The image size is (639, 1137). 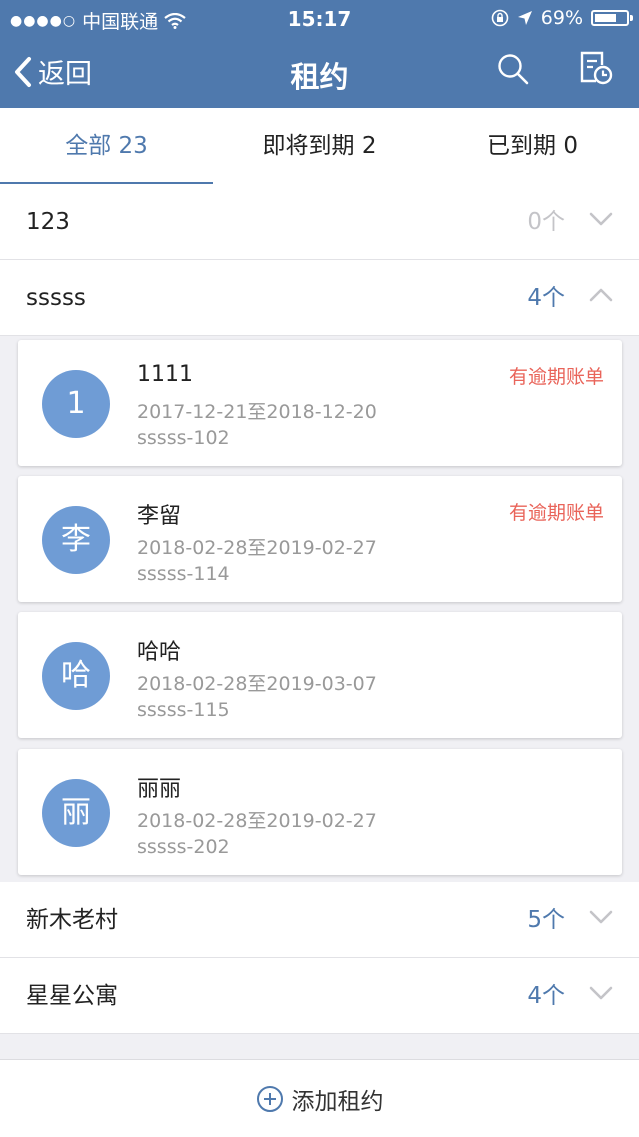 I want to click on room-number: sssss-102, so click(x=183, y=438).